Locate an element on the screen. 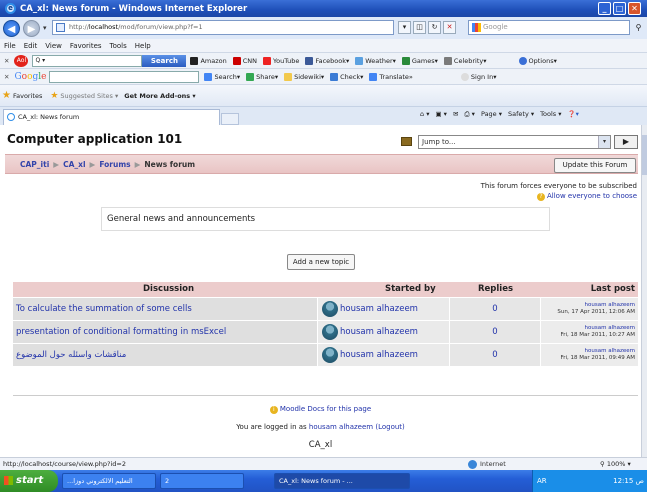  address-bar: http://localhost/mod/forum/view.php?f=1 is located at coordinates (223, 27).